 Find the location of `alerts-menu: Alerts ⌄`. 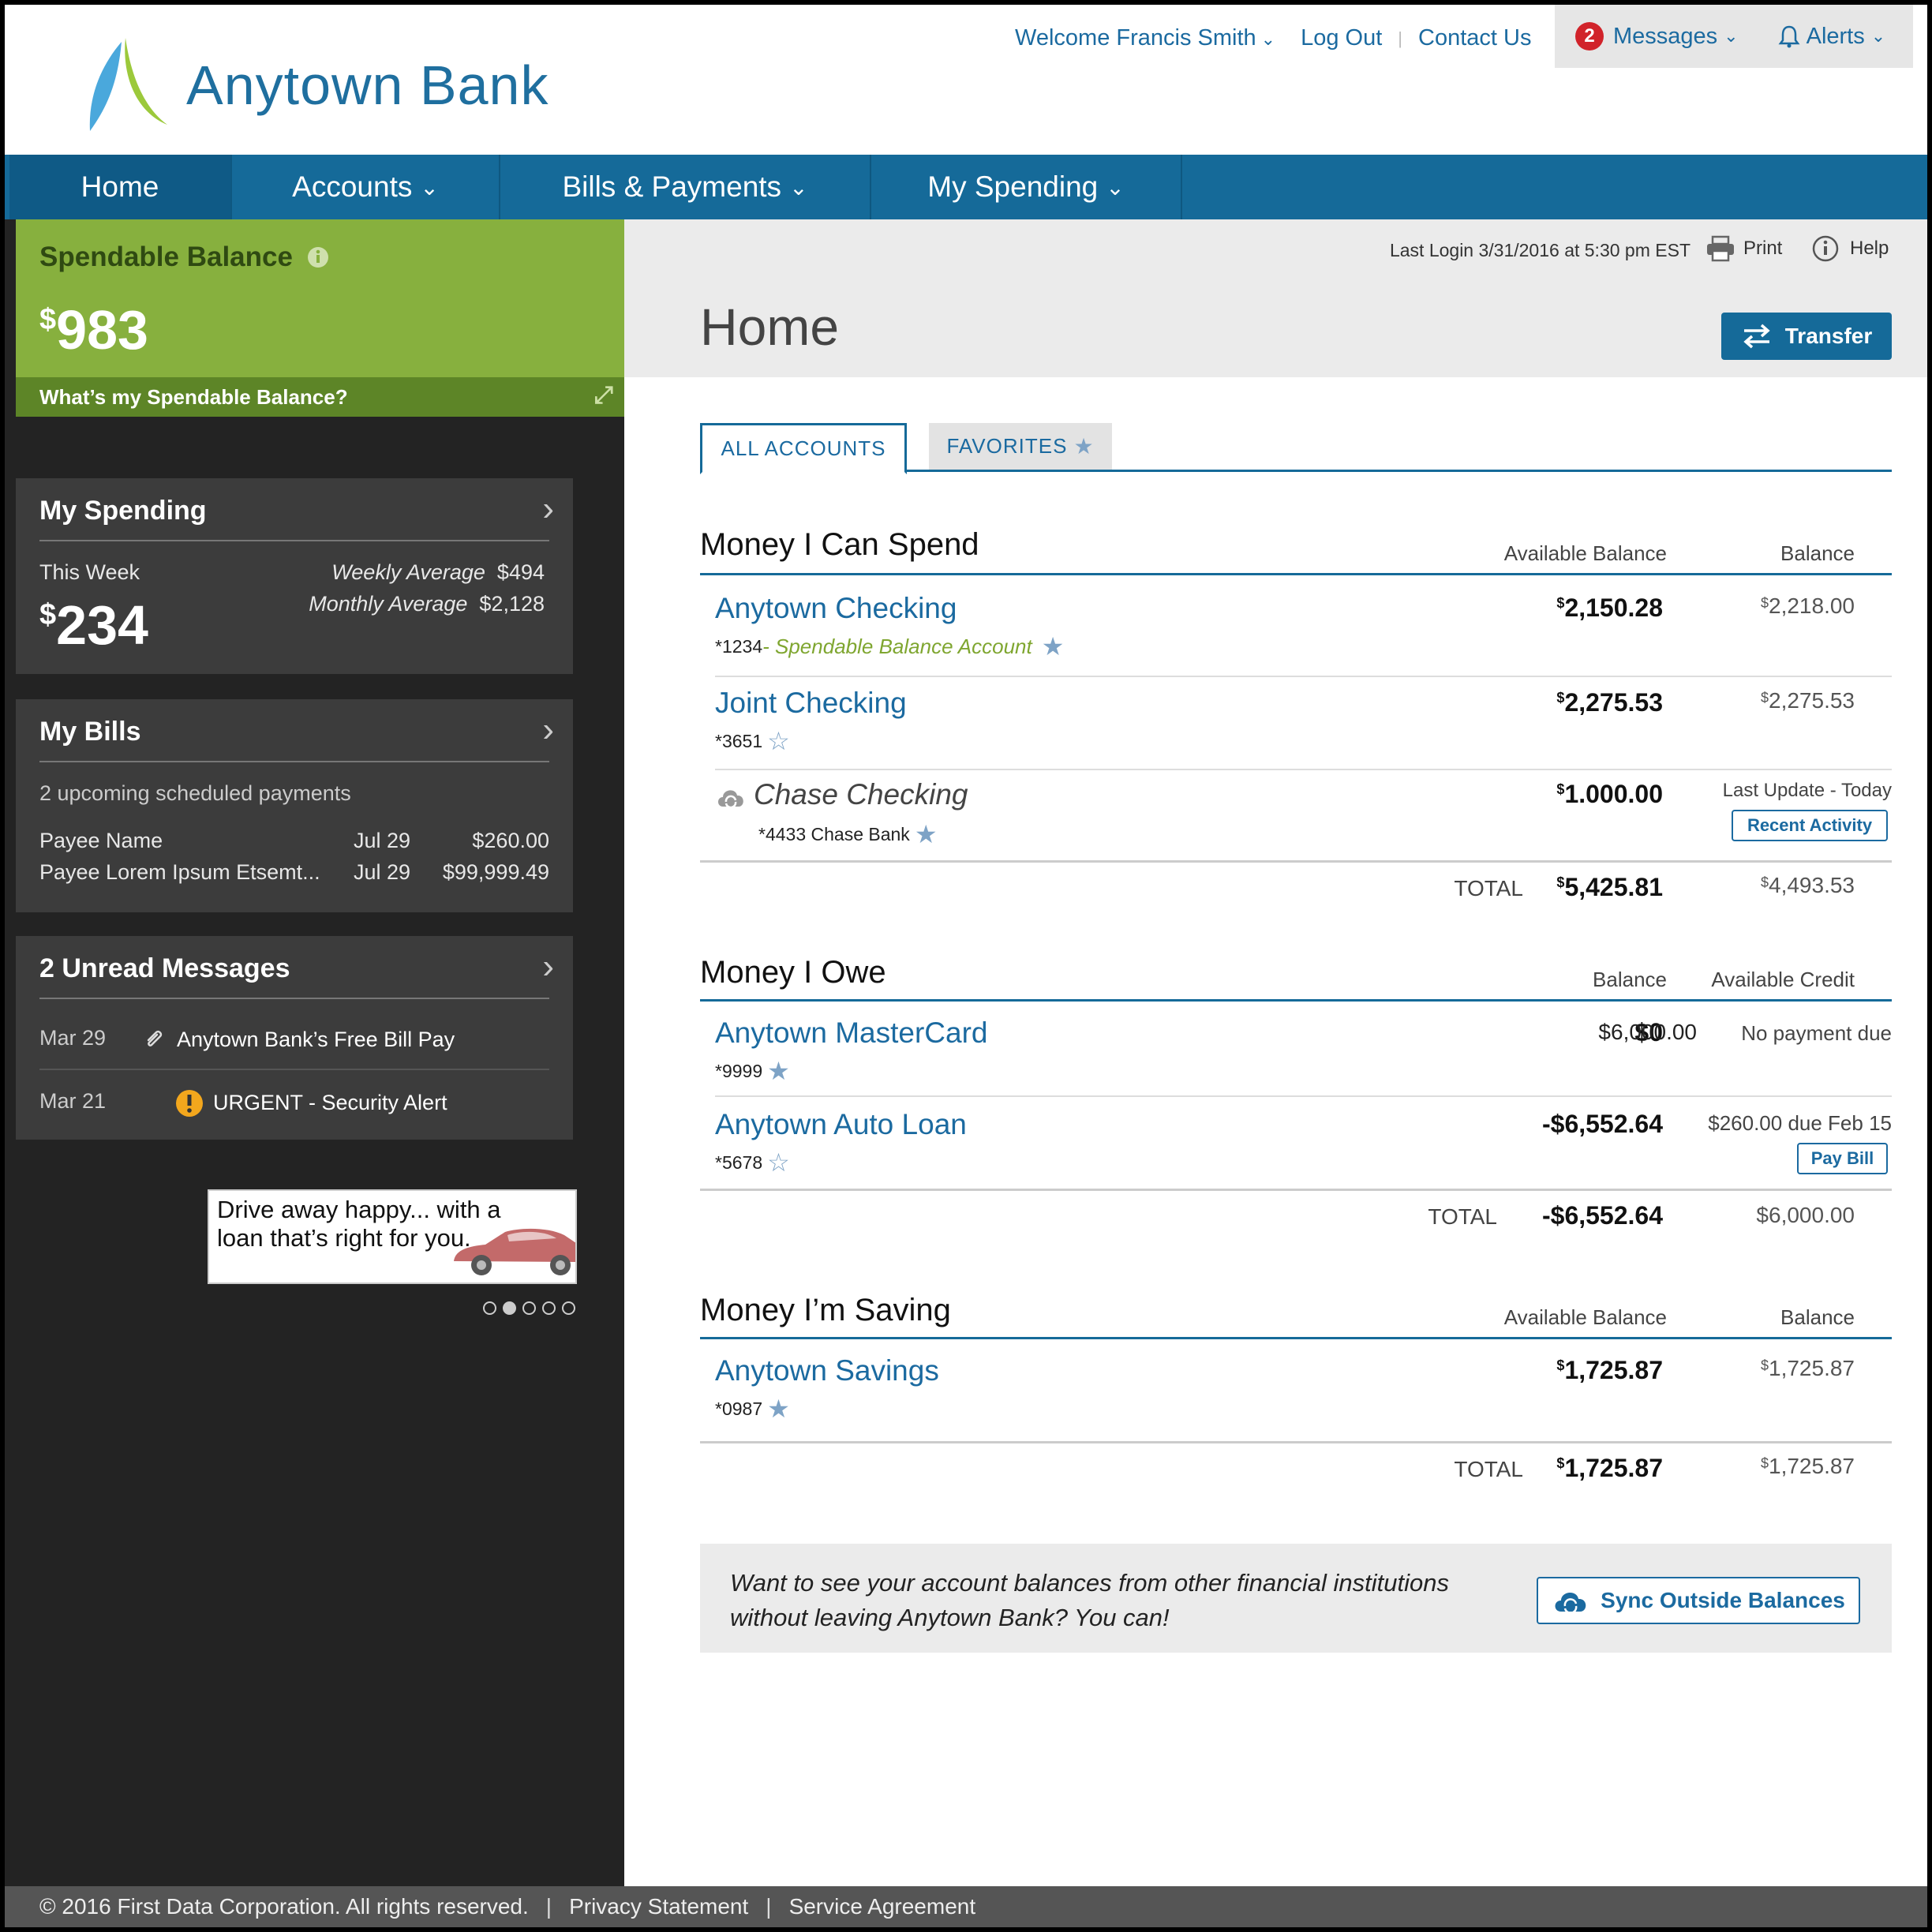

alerts-menu: Alerts ⌄ is located at coordinates (1832, 36).